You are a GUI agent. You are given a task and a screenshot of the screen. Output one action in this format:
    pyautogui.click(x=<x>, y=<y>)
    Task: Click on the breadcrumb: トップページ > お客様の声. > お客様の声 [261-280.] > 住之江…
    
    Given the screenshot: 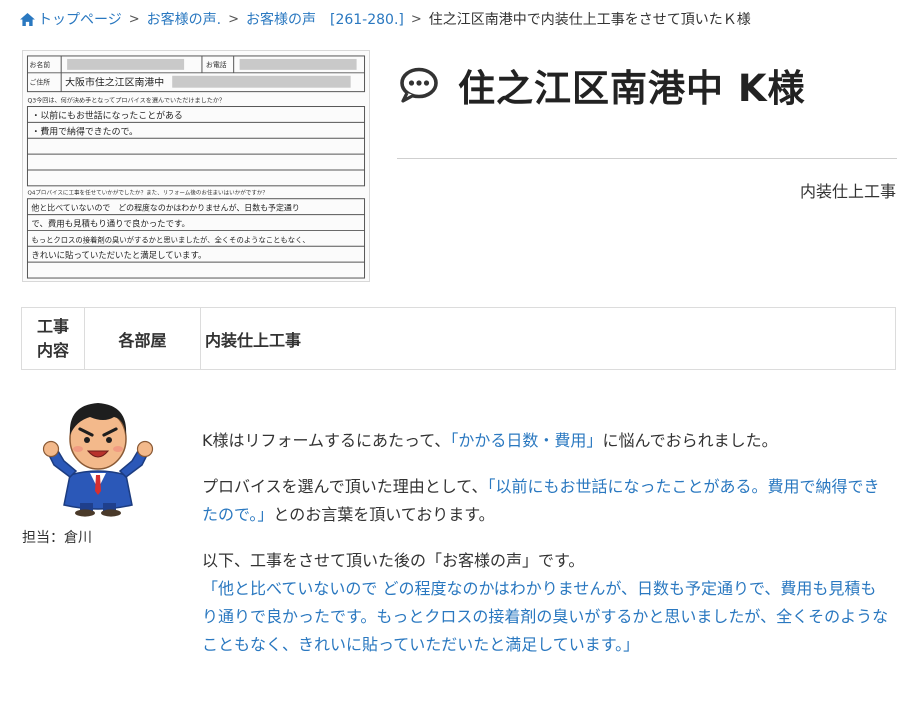 What is the action you would take?
    pyautogui.click(x=385, y=19)
    